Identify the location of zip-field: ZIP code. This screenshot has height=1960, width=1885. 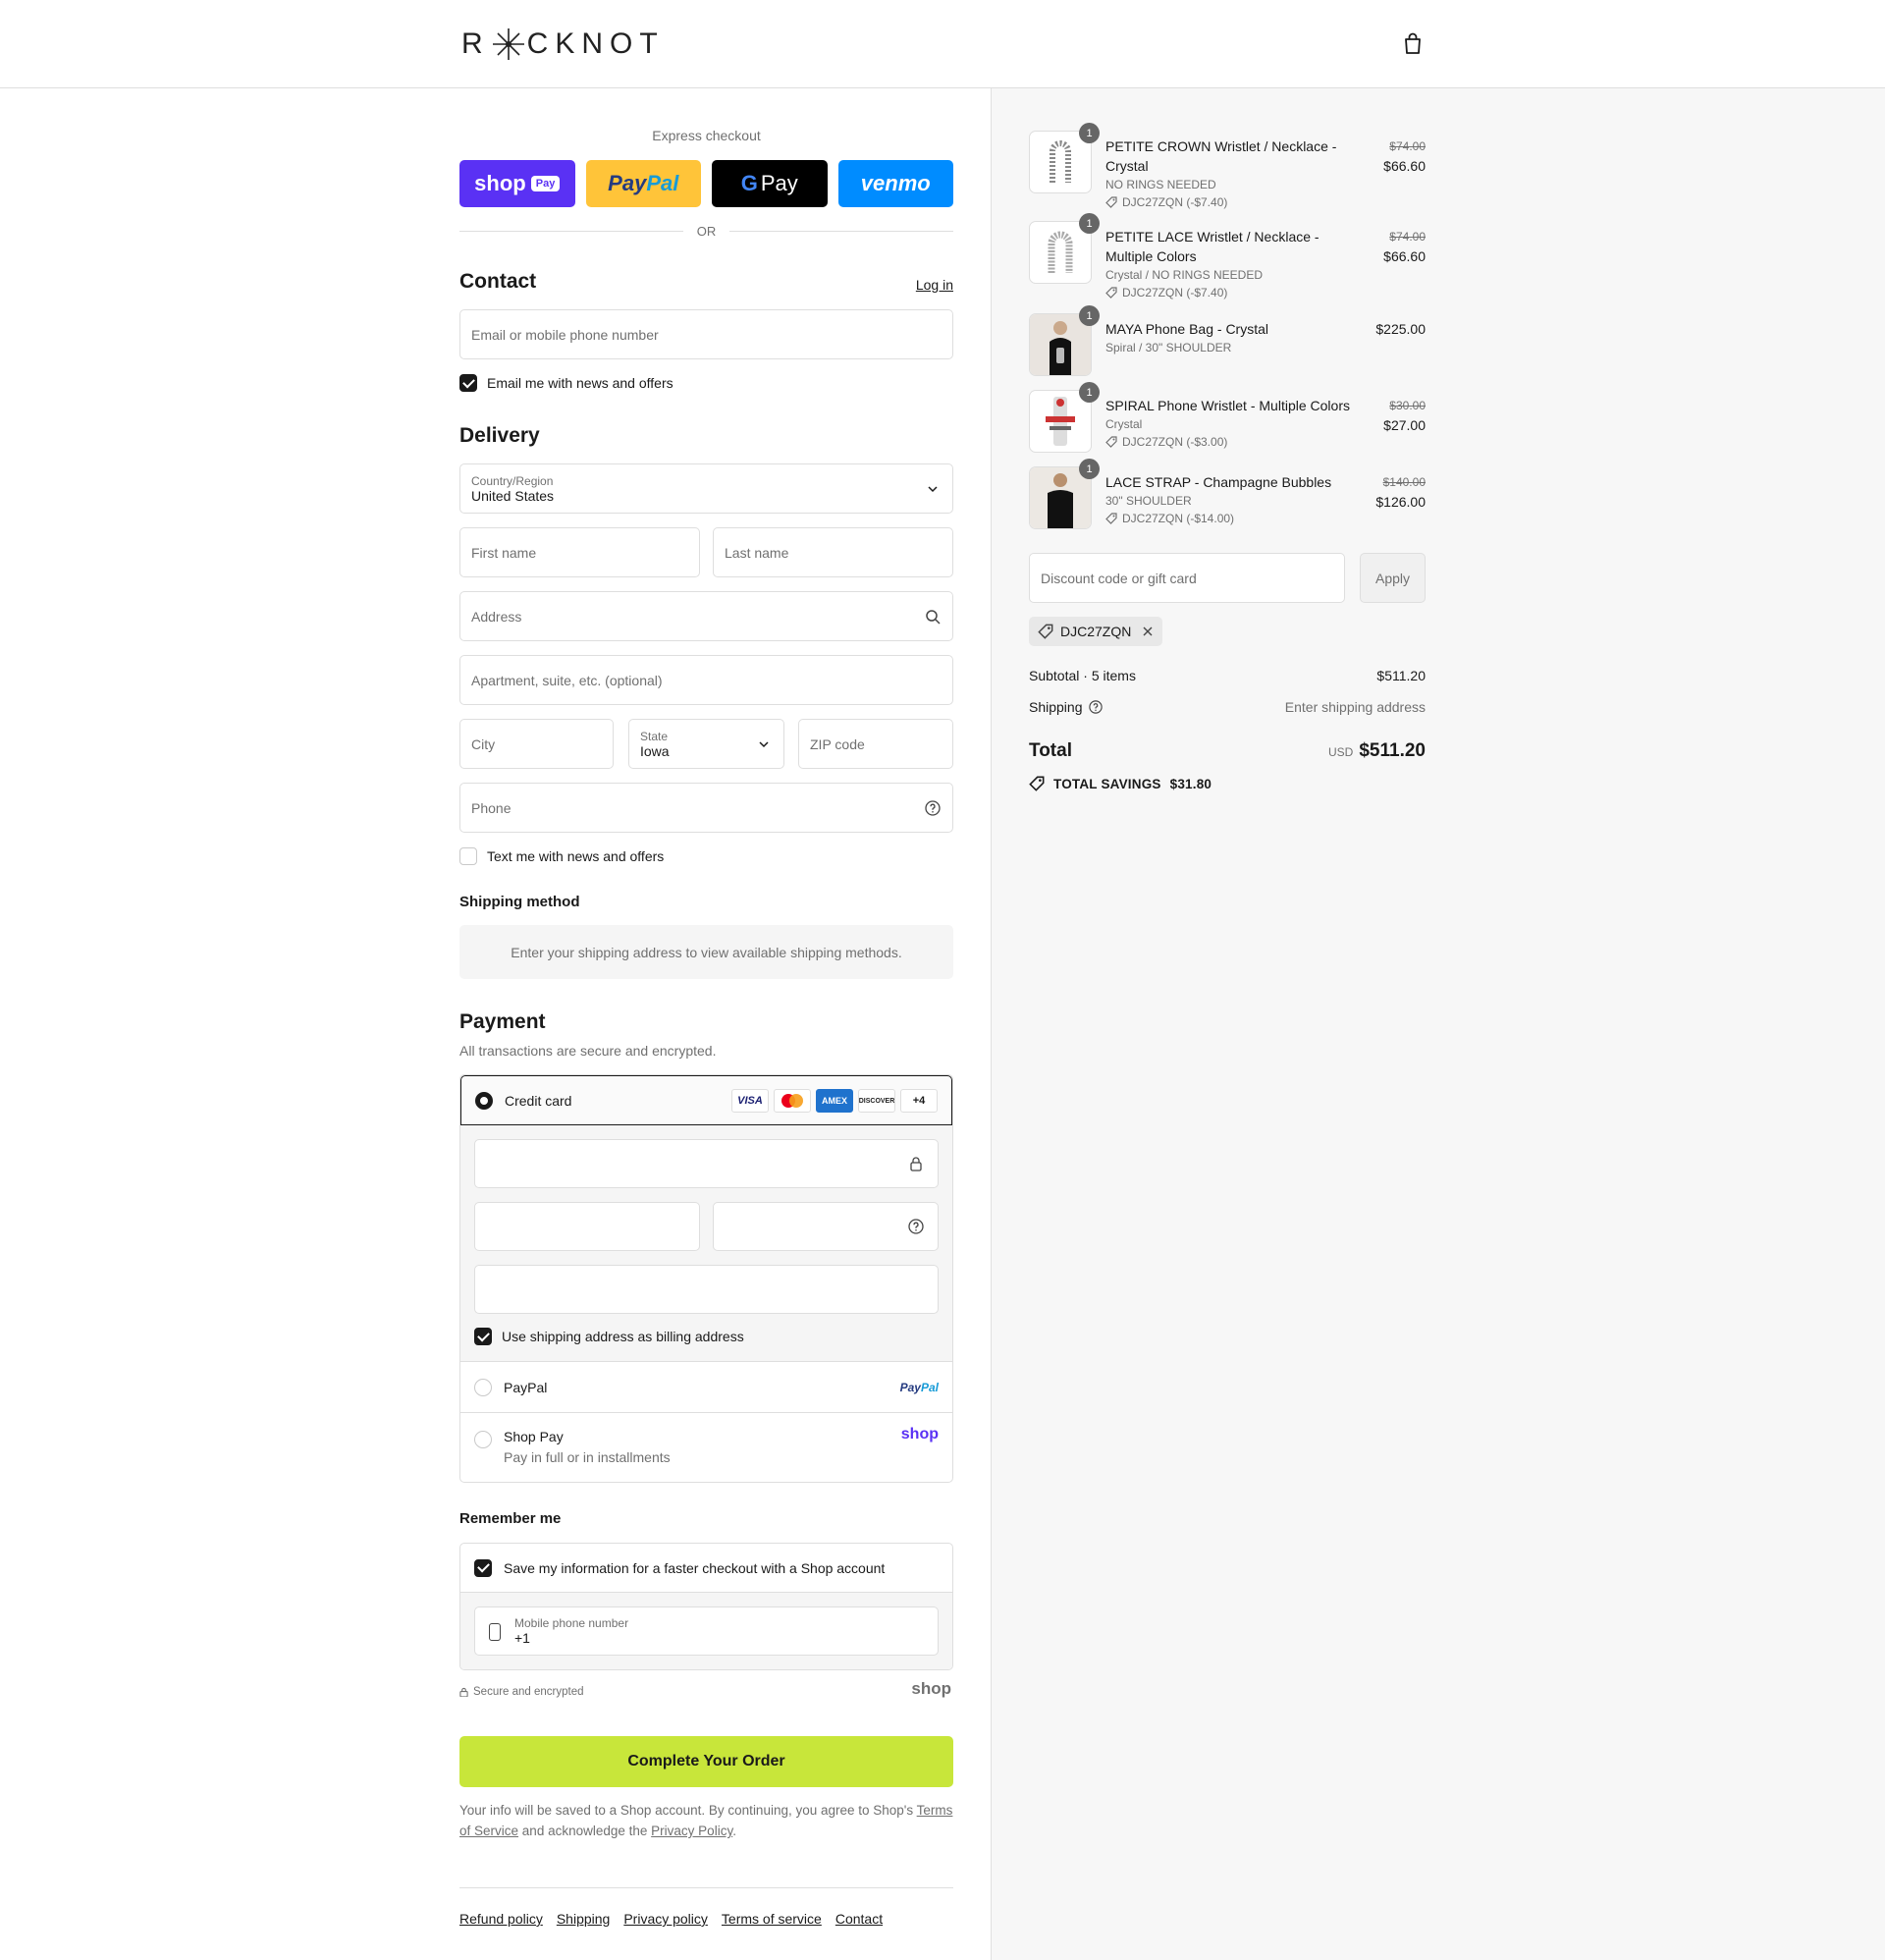
(876, 744).